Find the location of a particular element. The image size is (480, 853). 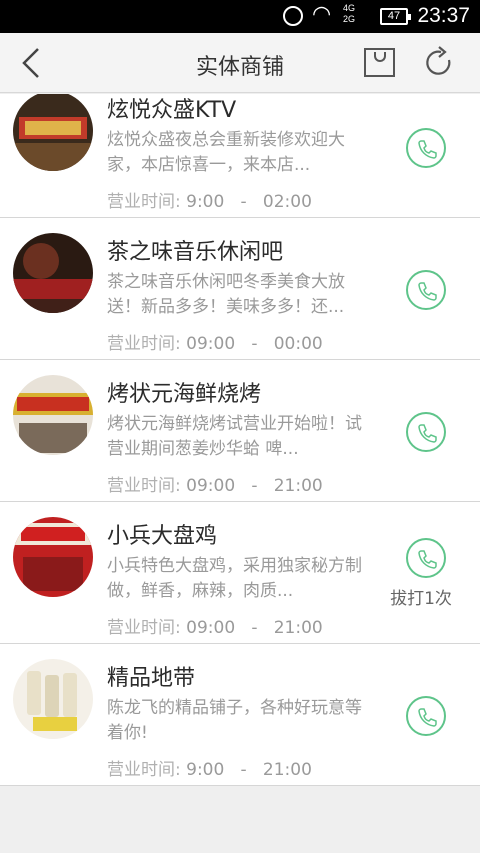

call-count: 拔打1次 is located at coordinates (421, 599).